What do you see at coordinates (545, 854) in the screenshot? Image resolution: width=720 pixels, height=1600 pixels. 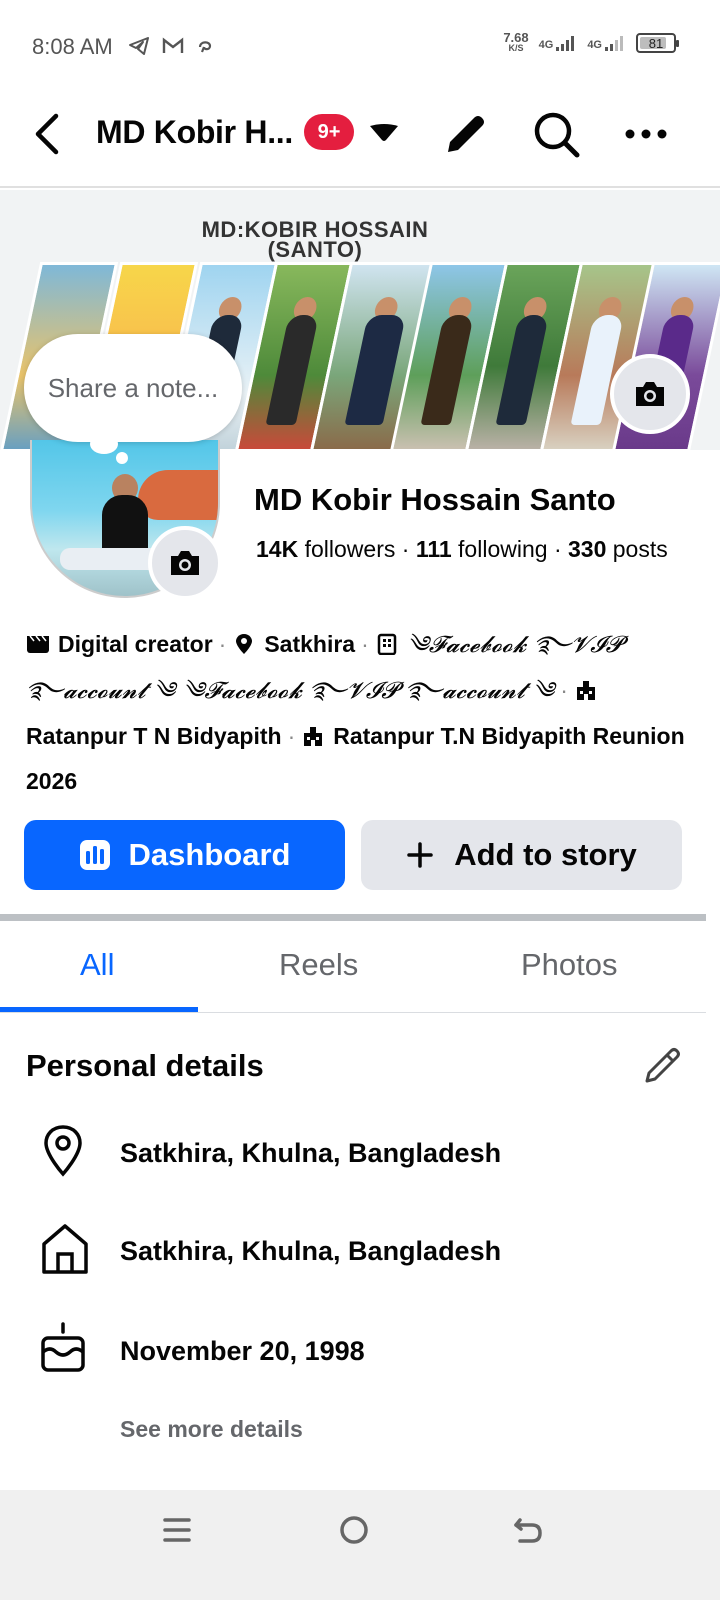 I see `add-to-story-label: Add to story` at bounding box center [545, 854].